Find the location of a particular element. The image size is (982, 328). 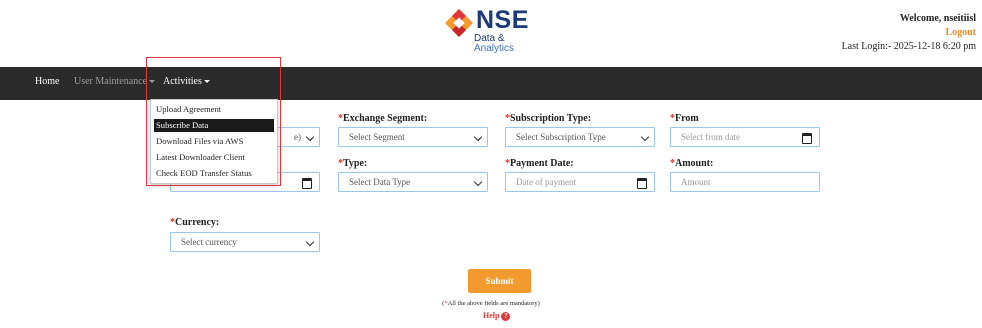

amount-label: *Amount: is located at coordinates (691, 163).